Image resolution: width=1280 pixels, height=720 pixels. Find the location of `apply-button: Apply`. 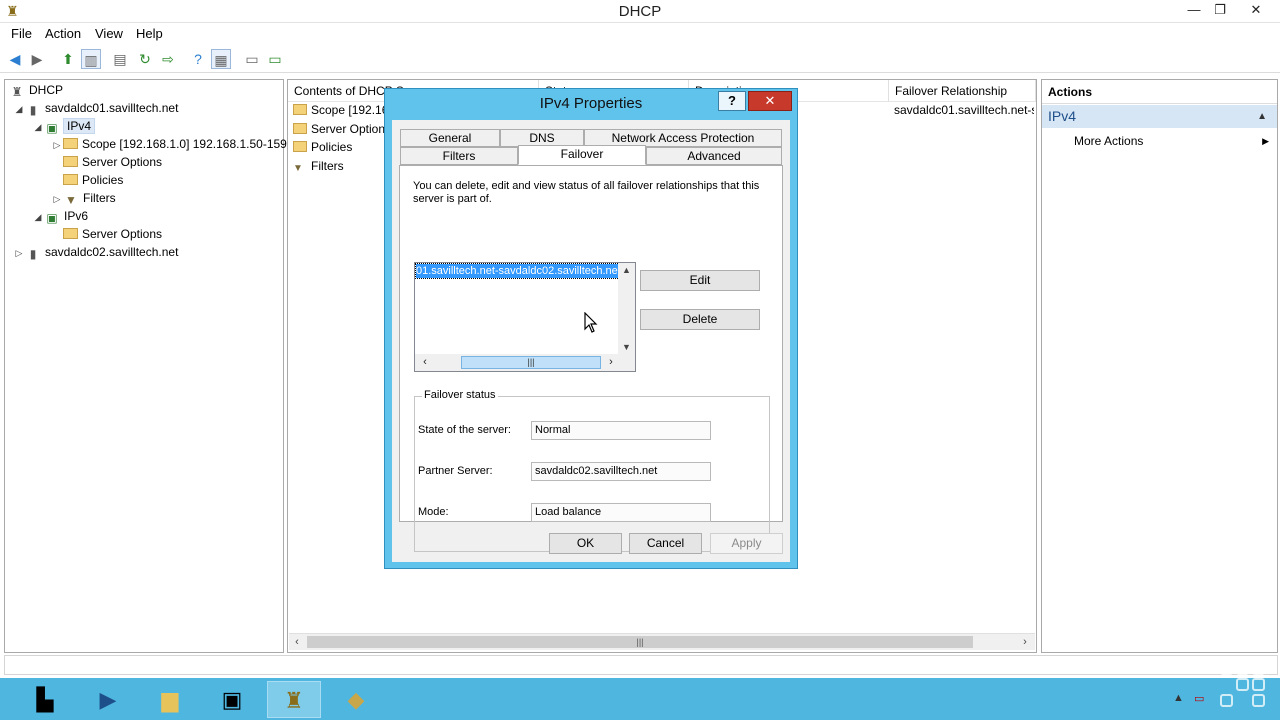

apply-button: Apply is located at coordinates (746, 543).